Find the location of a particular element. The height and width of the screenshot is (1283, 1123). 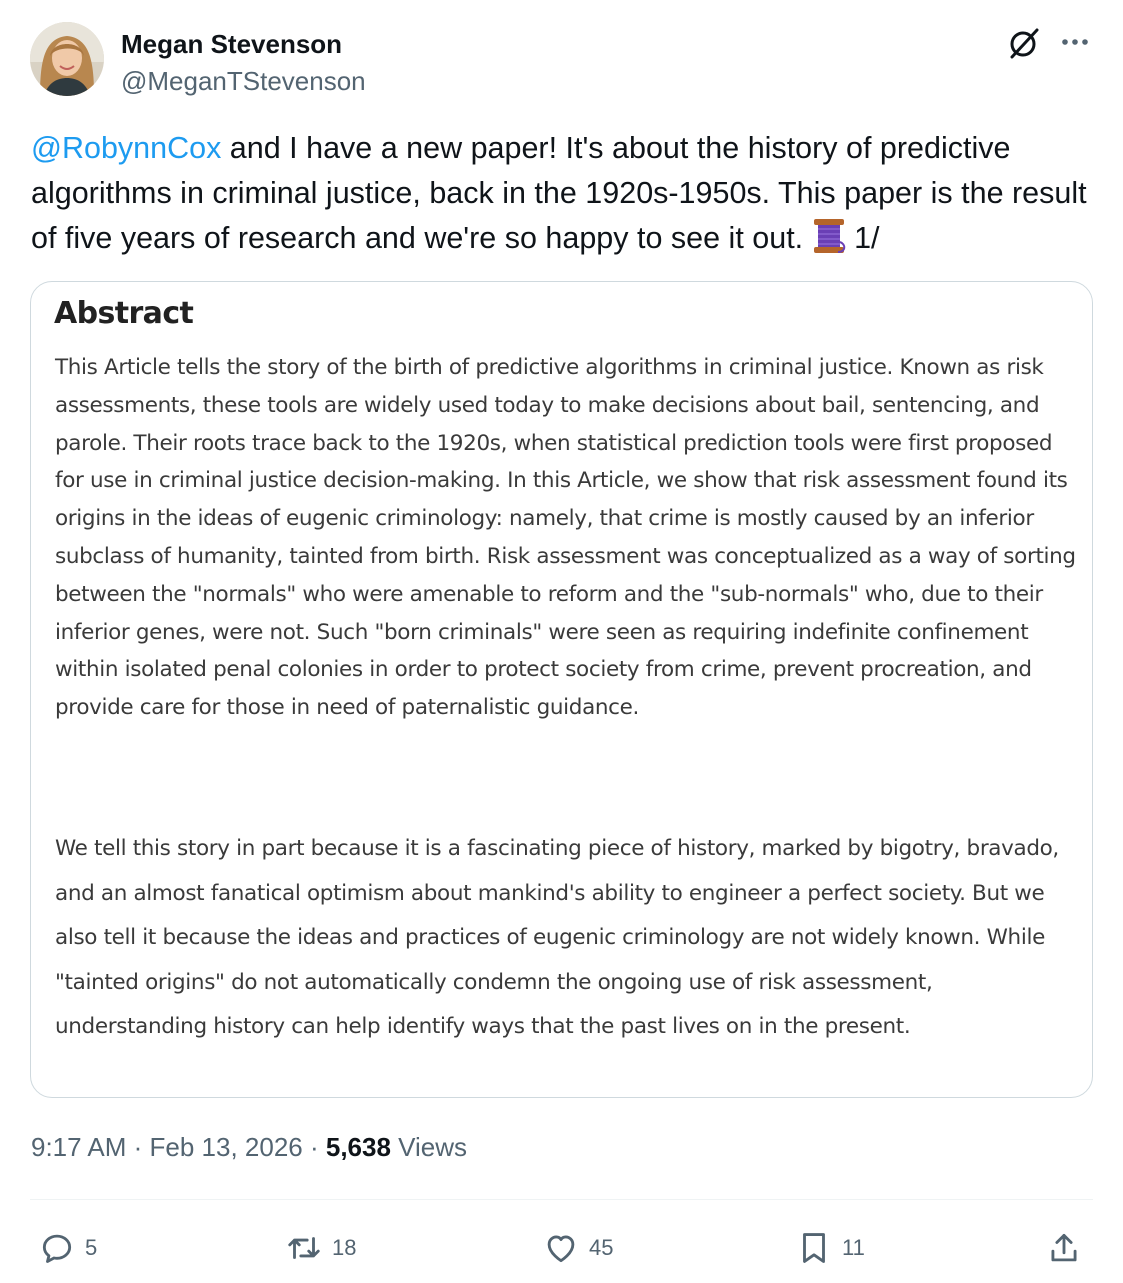

retweet-button: 18 is located at coordinates (320, 1248).